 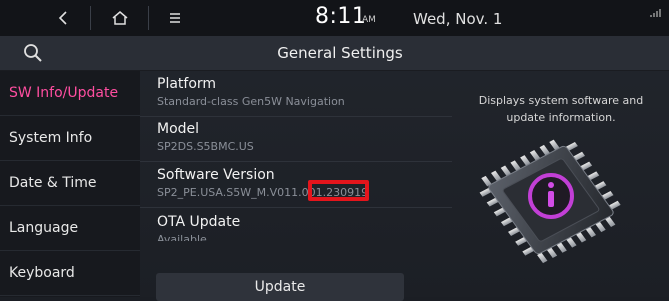 What do you see at coordinates (296, 94) in the screenshot?
I see `list-item-platform: Platform Standard-class Gen5W Navigation` at bounding box center [296, 94].